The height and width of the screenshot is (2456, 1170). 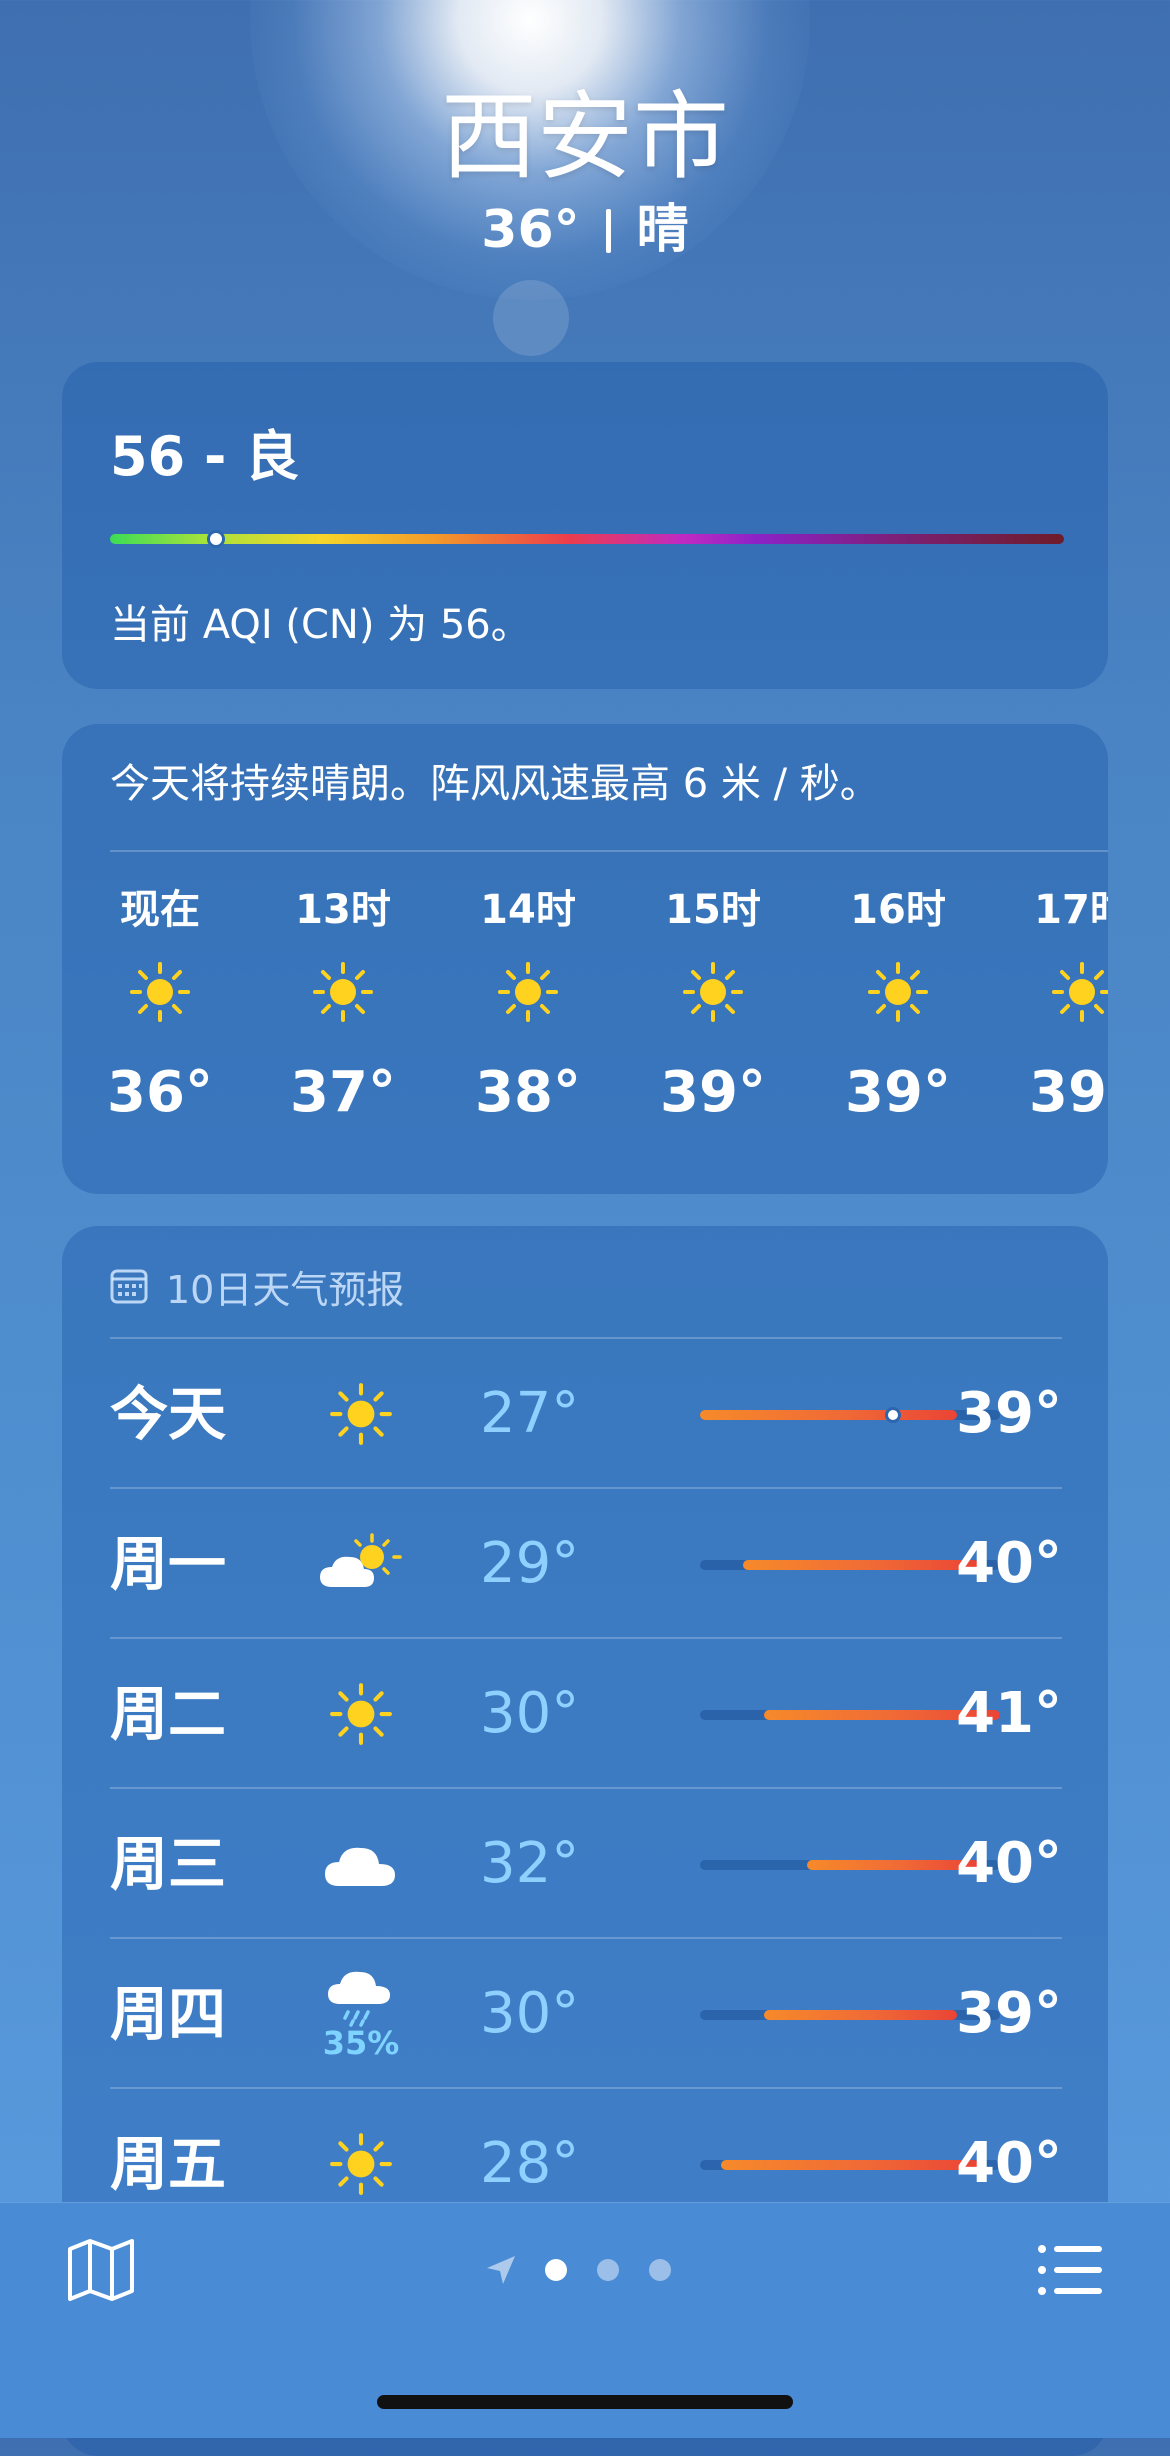 What do you see at coordinates (285, 1289) in the screenshot?
I see `daily-title: 10日天气预报` at bounding box center [285, 1289].